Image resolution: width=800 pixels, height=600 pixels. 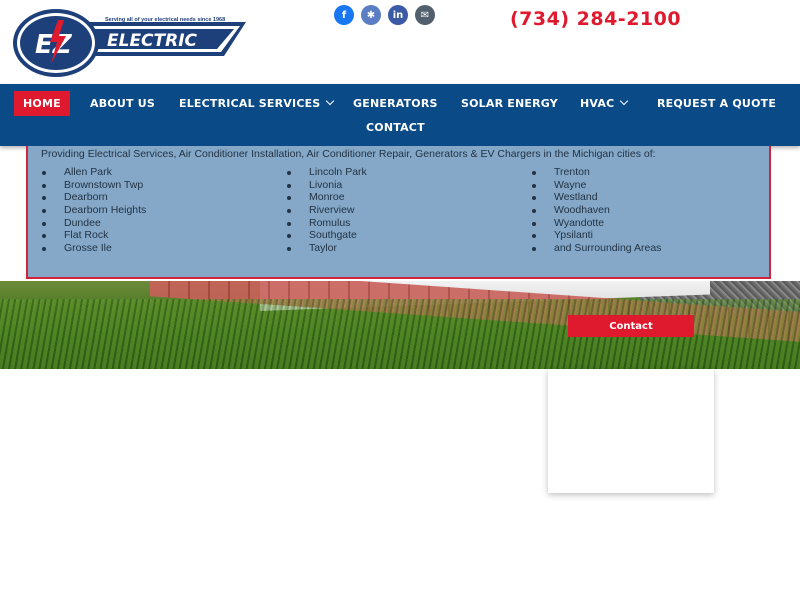 I want to click on nav-request-quote: REQUEST A QUOTE, so click(x=716, y=103).